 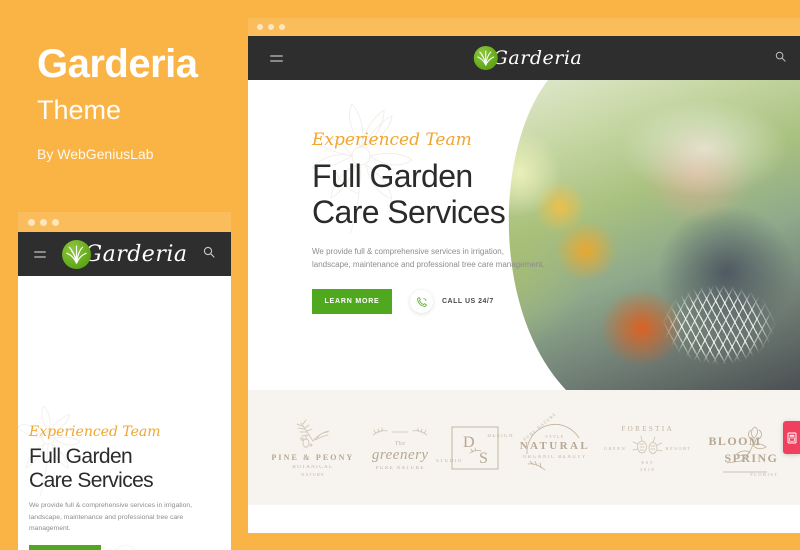 What do you see at coordinates (124, 222) in the screenshot?
I see `mobile-window-titlebar` at bounding box center [124, 222].